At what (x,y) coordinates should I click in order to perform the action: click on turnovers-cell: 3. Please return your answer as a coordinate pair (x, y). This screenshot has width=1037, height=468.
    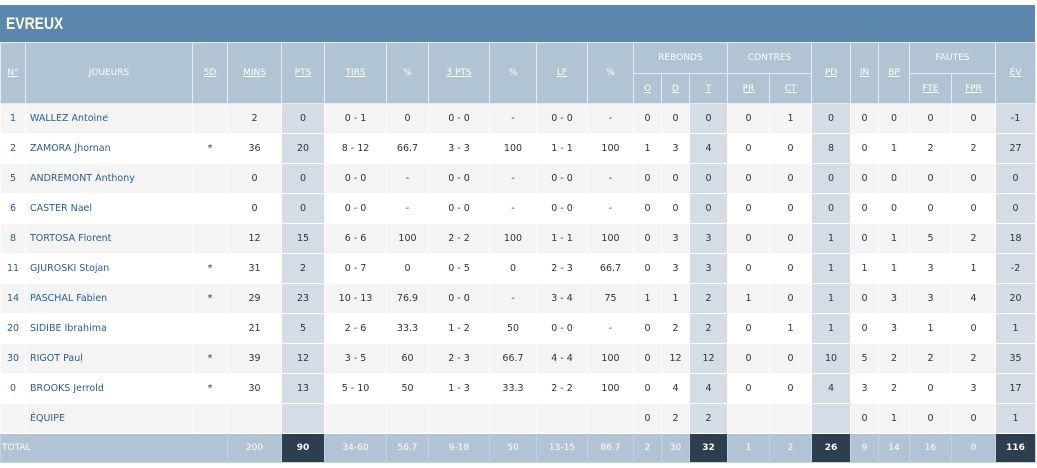
    Looking at the image, I should click on (894, 298).